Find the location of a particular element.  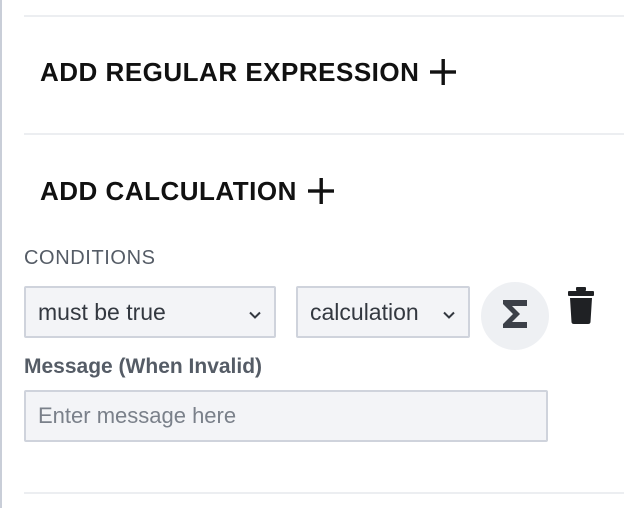

message-input is located at coordinates (286, 416).